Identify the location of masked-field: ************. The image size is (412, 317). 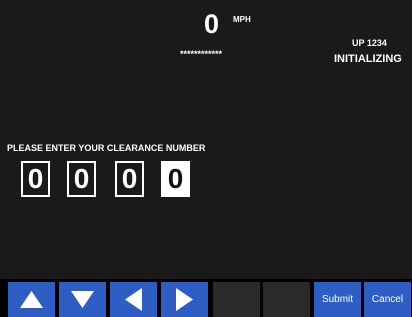
(201, 54).